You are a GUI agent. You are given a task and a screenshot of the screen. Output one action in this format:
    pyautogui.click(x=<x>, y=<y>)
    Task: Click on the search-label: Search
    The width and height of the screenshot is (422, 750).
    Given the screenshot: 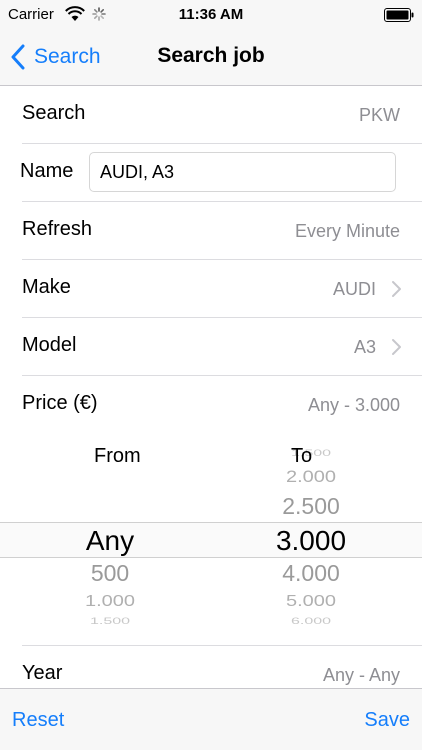 What is the action you would take?
    pyautogui.click(x=54, y=113)
    